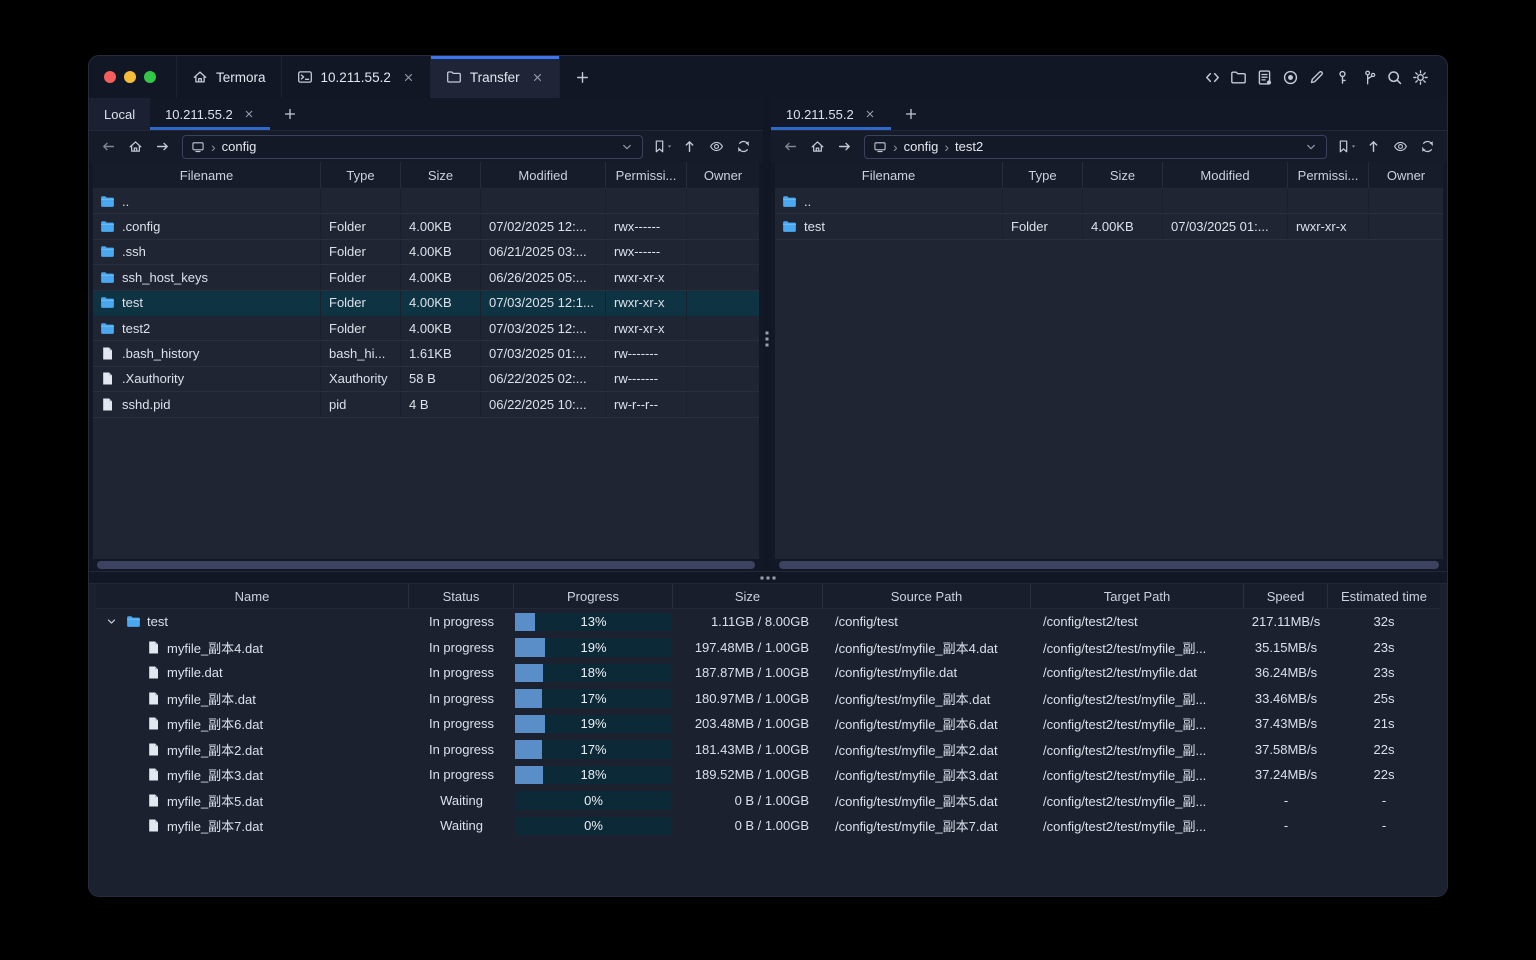  I want to click on branch-icon, so click(1368, 77).